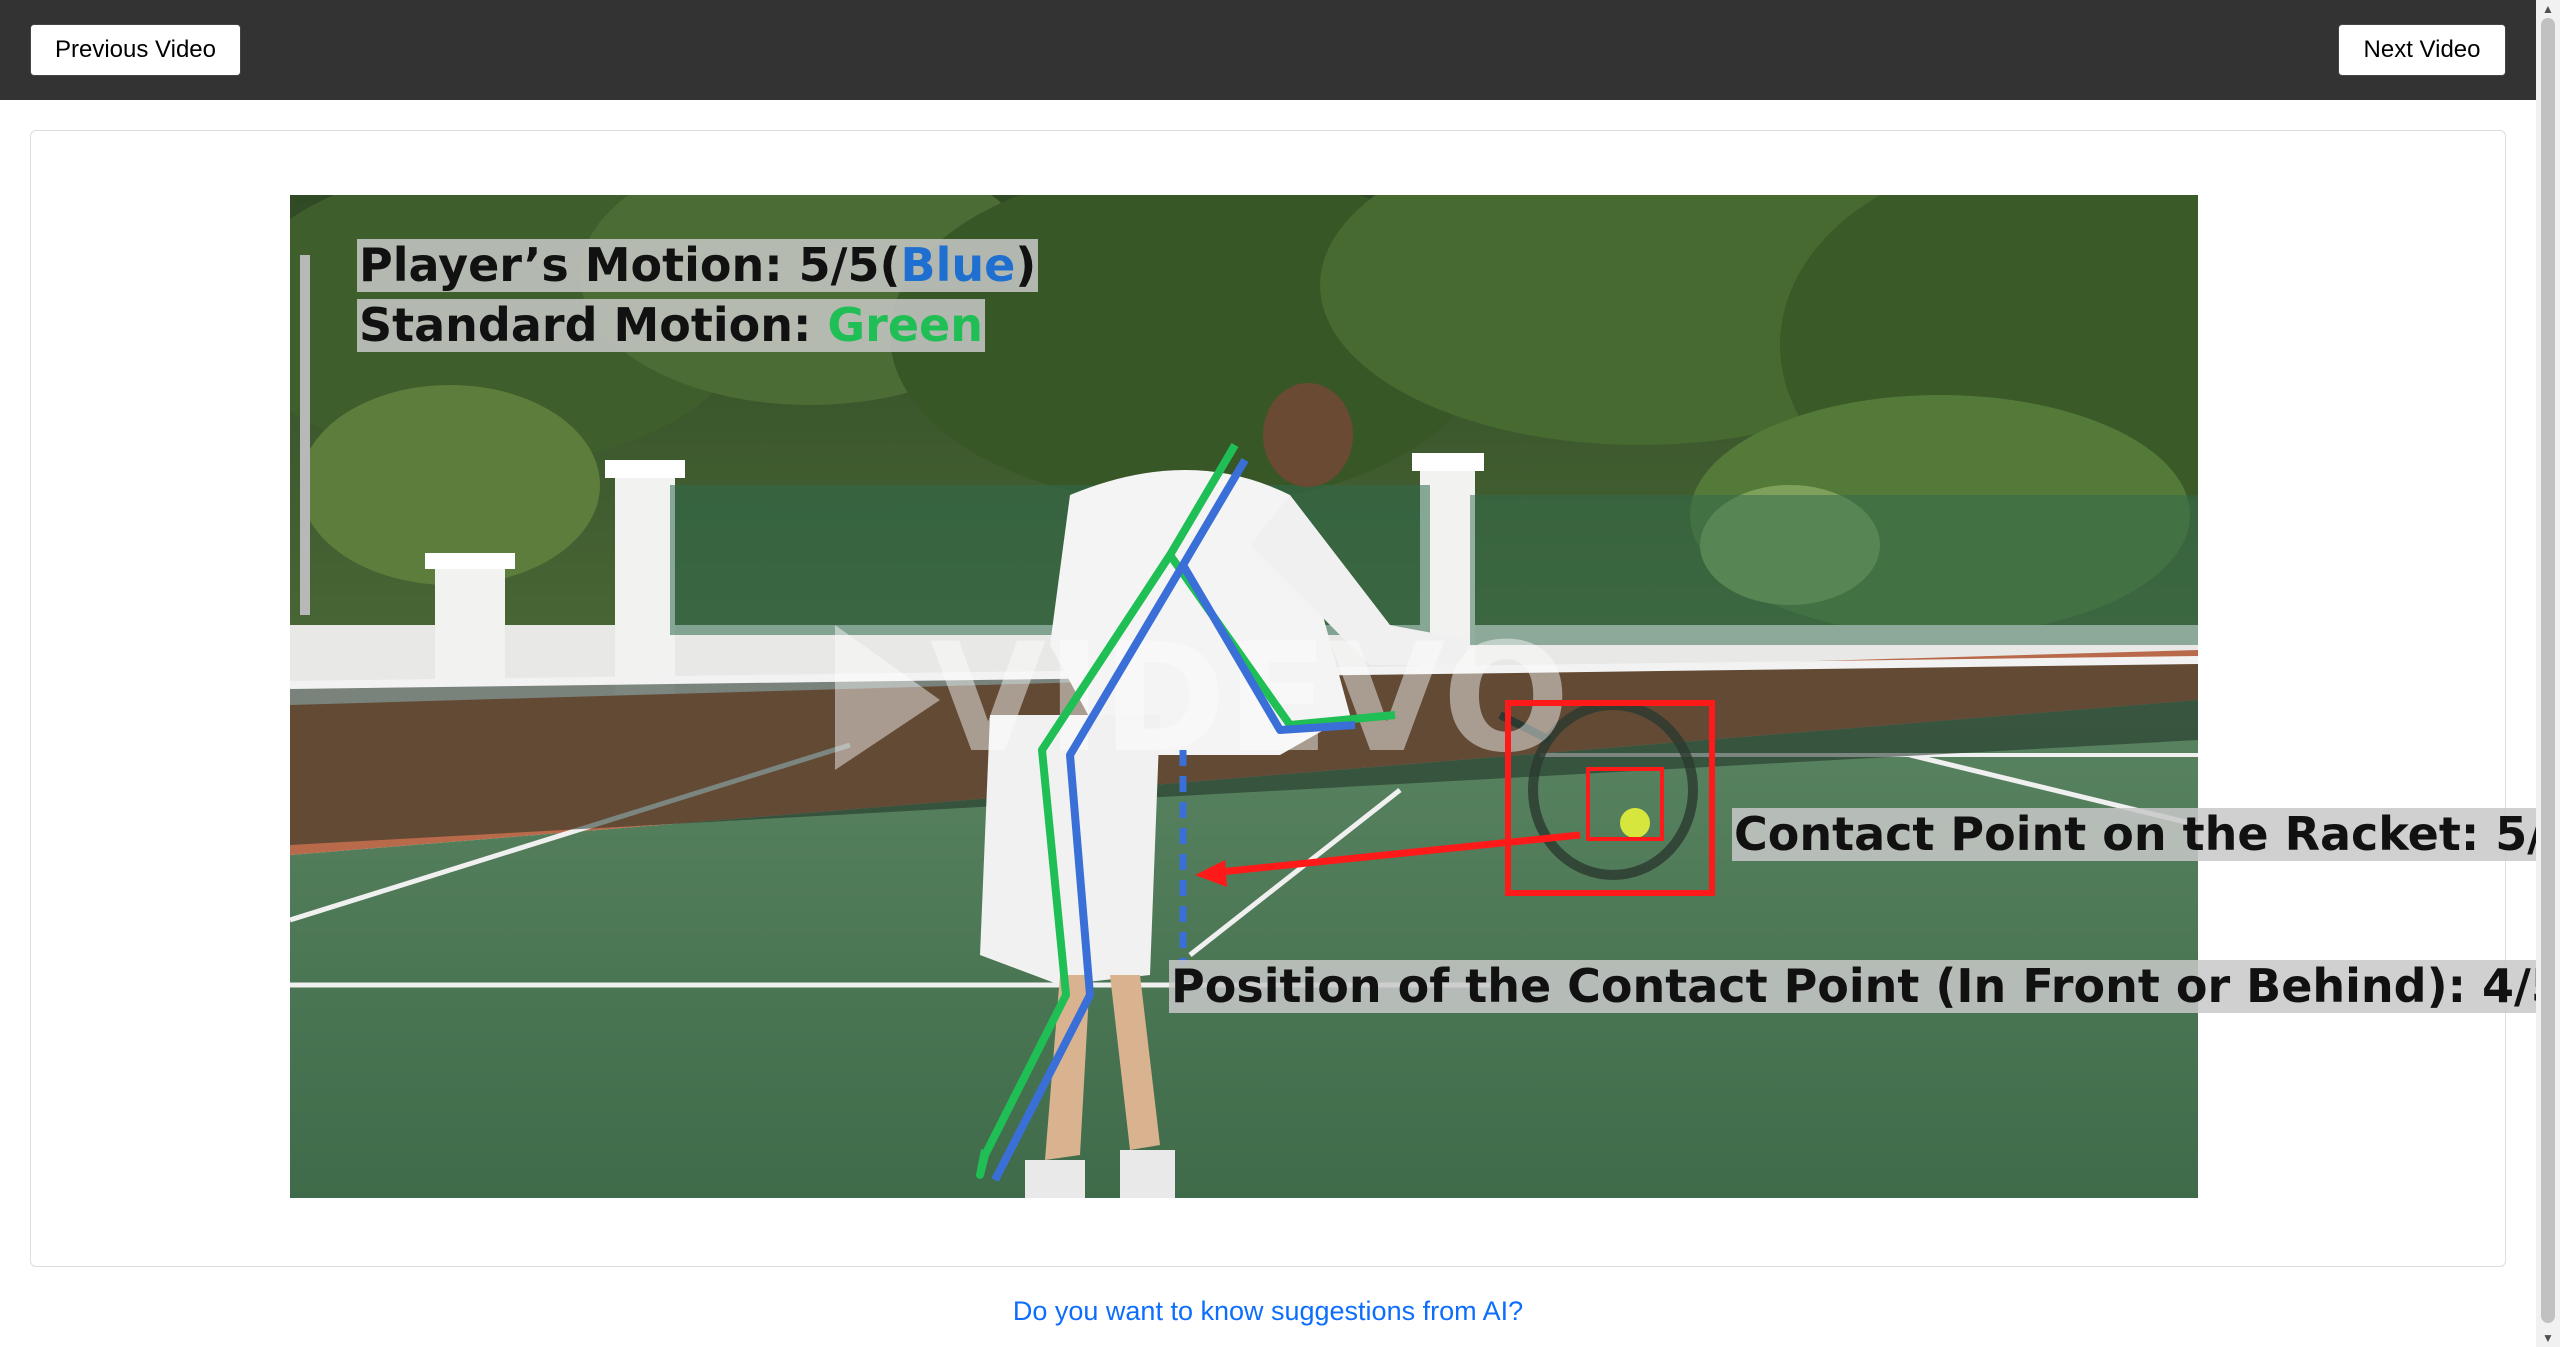 This screenshot has width=2560, height=1347. Describe the element at coordinates (2548, 1338) in the screenshot. I see `scroll-down-icon: ▼` at that location.